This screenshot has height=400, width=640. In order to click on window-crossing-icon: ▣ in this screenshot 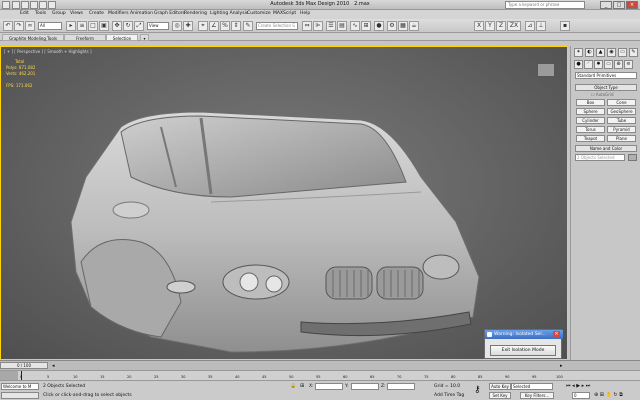, I will do `click(104, 26)`.